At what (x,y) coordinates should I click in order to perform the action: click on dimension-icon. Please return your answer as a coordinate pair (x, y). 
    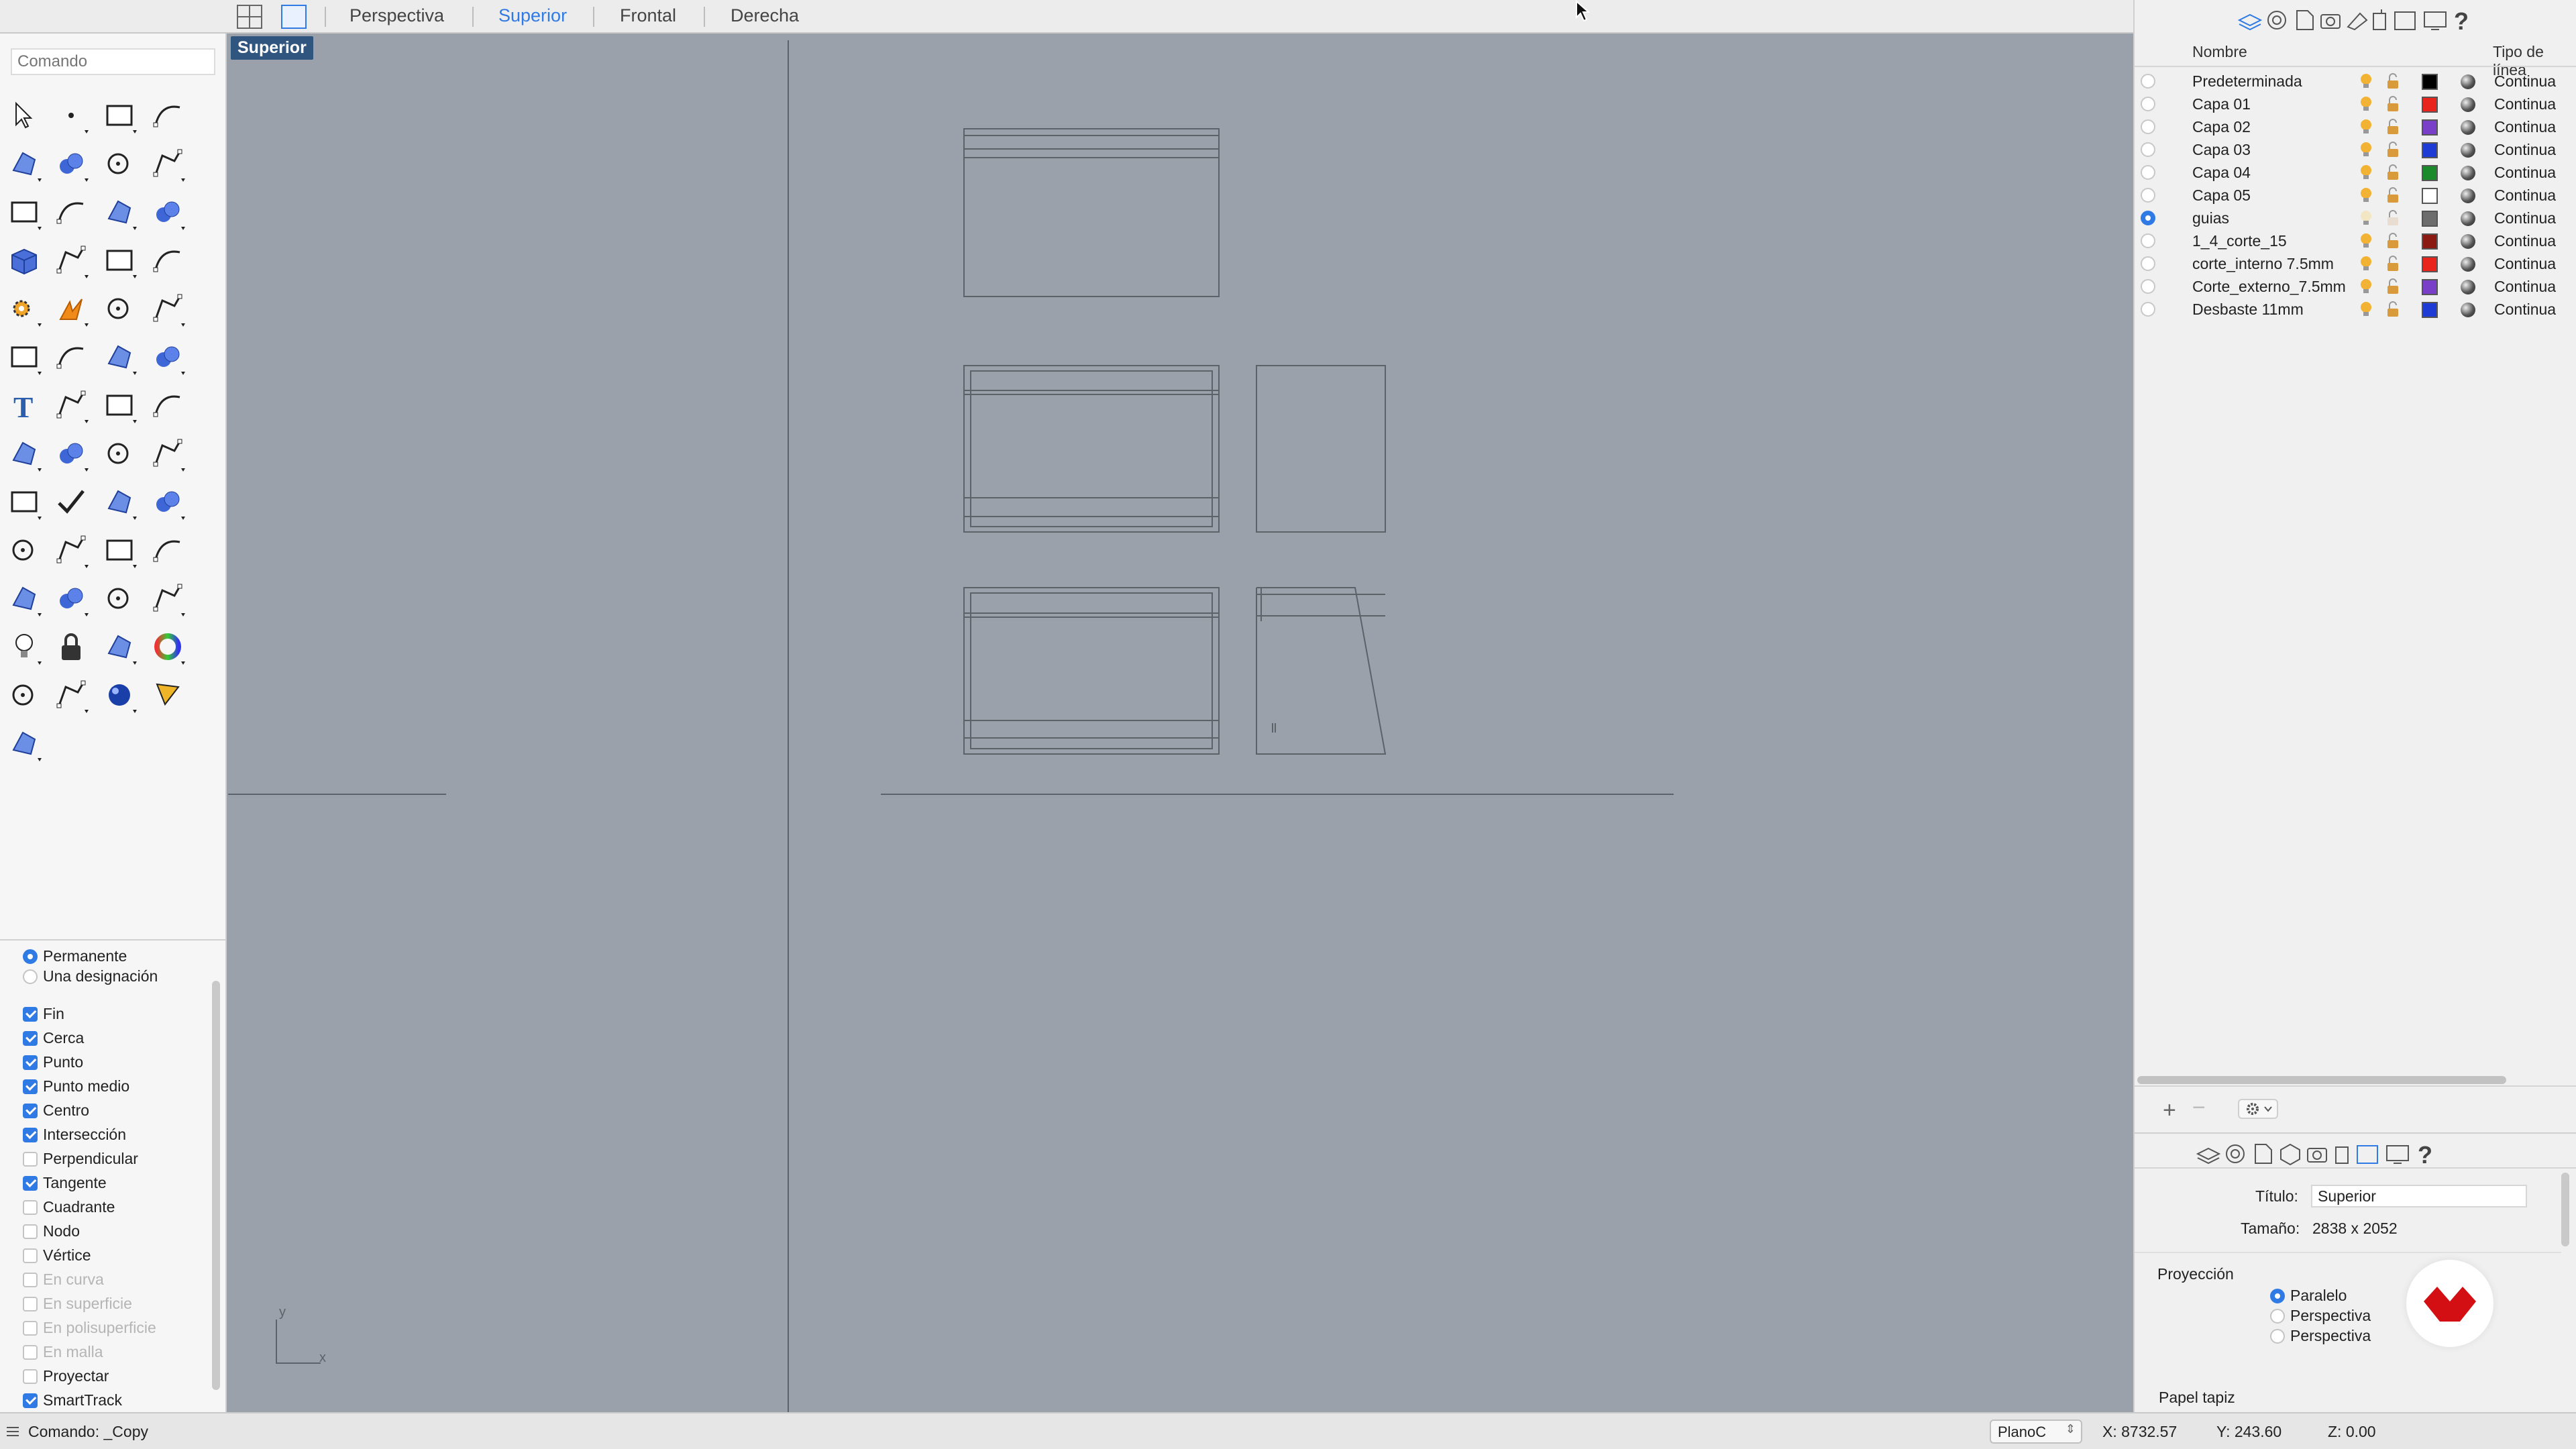
    Looking at the image, I should click on (71, 453).